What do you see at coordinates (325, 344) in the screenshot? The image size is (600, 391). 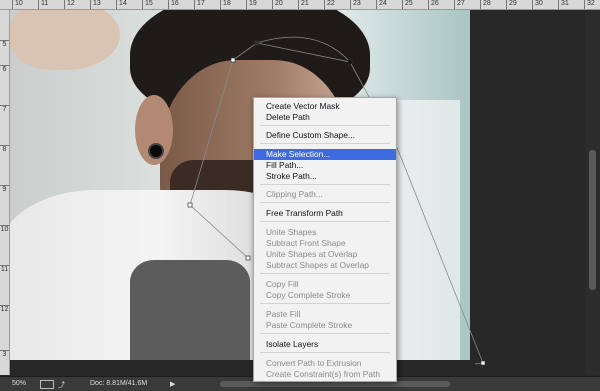 I see `menu-item-isolate-layers: Isolate Layers` at bounding box center [325, 344].